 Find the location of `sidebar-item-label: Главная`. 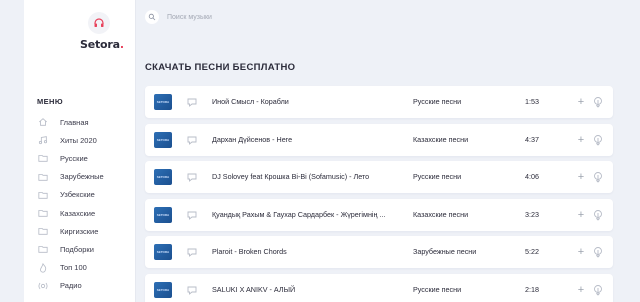

sidebar-item-label: Главная is located at coordinates (74, 122).